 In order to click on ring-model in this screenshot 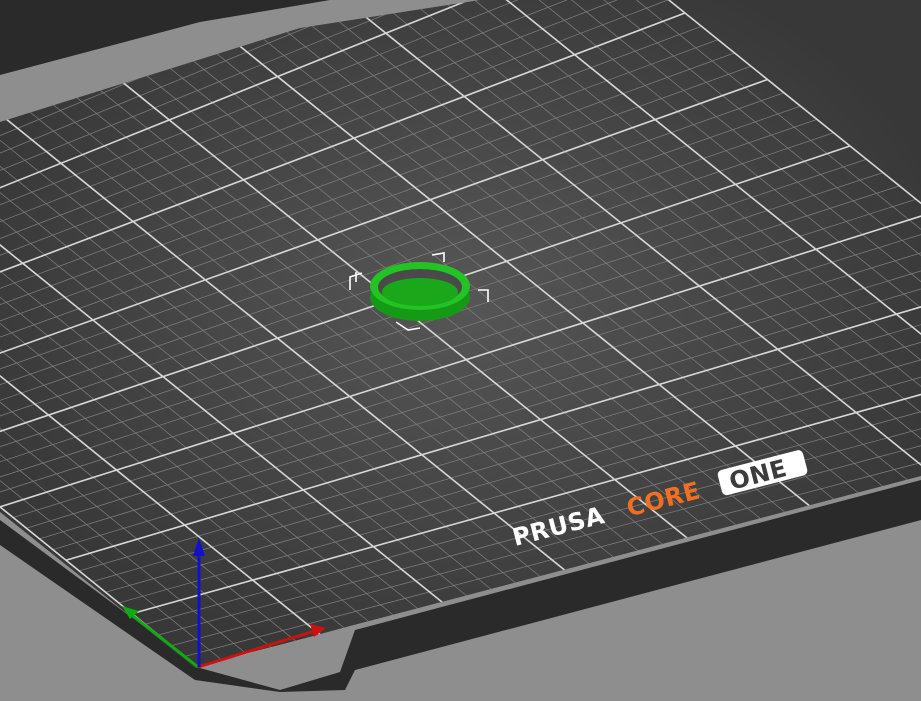, I will do `click(420, 291)`.